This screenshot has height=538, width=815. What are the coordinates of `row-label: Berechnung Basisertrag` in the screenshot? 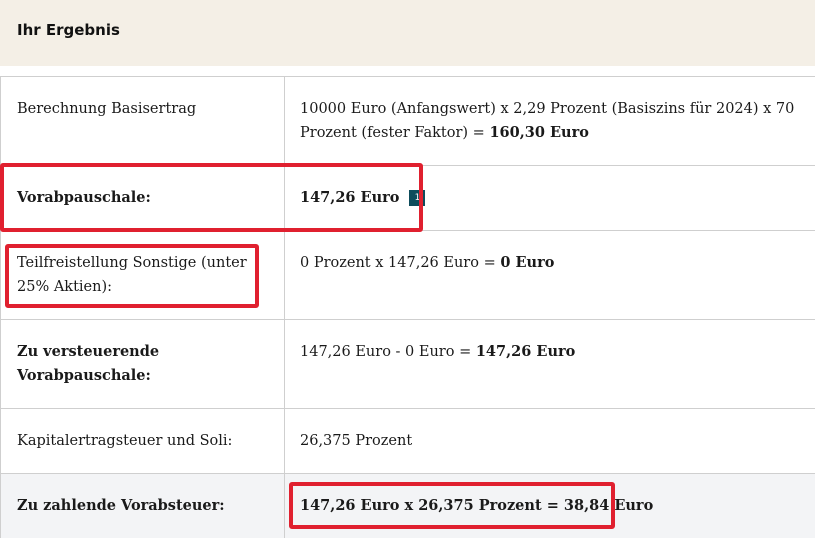 It's located at (142, 121).